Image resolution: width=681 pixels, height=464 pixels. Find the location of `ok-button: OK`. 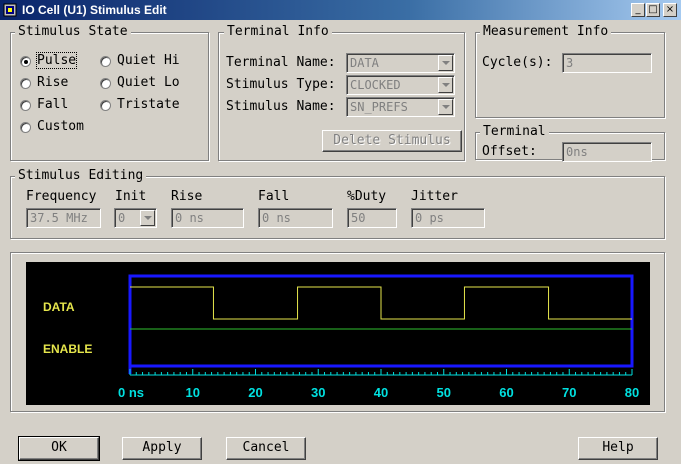

ok-button: OK is located at coordinates (59, 448).